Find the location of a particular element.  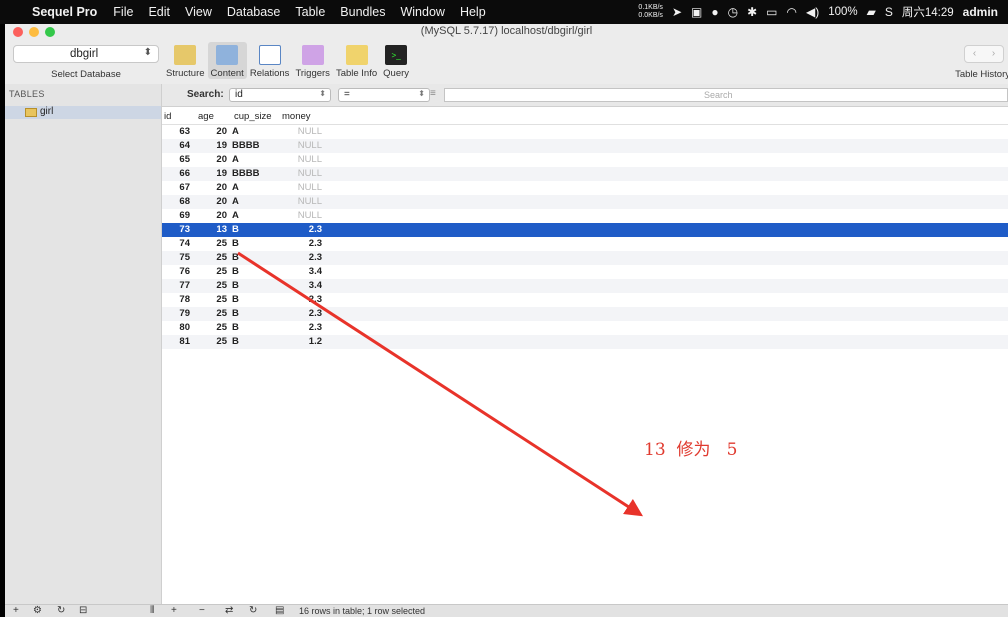

cloud-icon: ● is located at coordinates (714, 12).